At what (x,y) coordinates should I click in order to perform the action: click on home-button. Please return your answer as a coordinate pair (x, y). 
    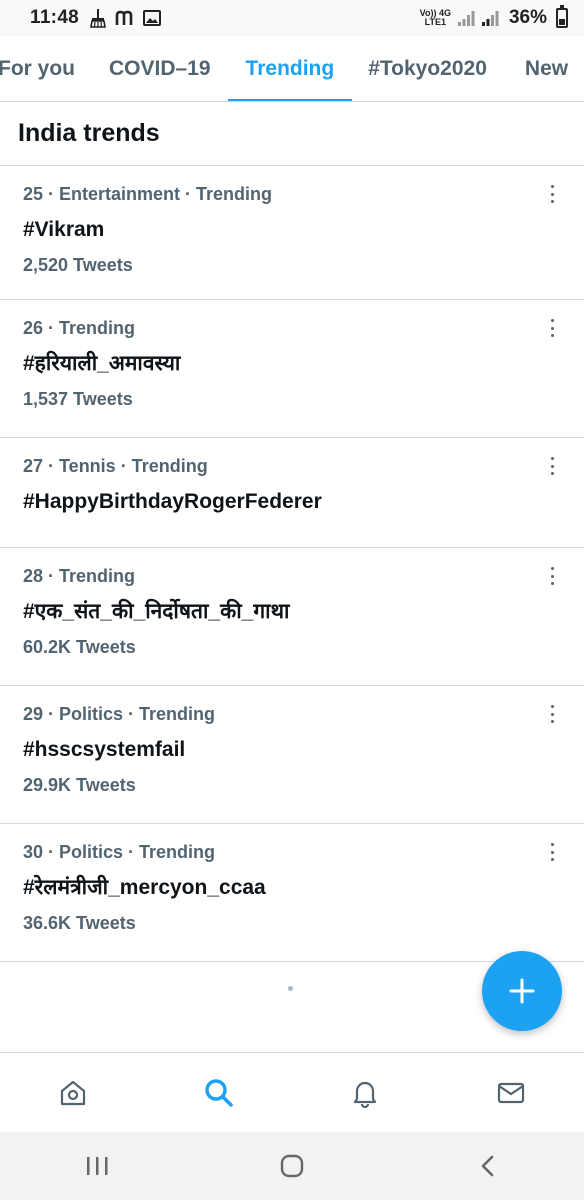
    Looking at the image, I should click on (292, 1166).